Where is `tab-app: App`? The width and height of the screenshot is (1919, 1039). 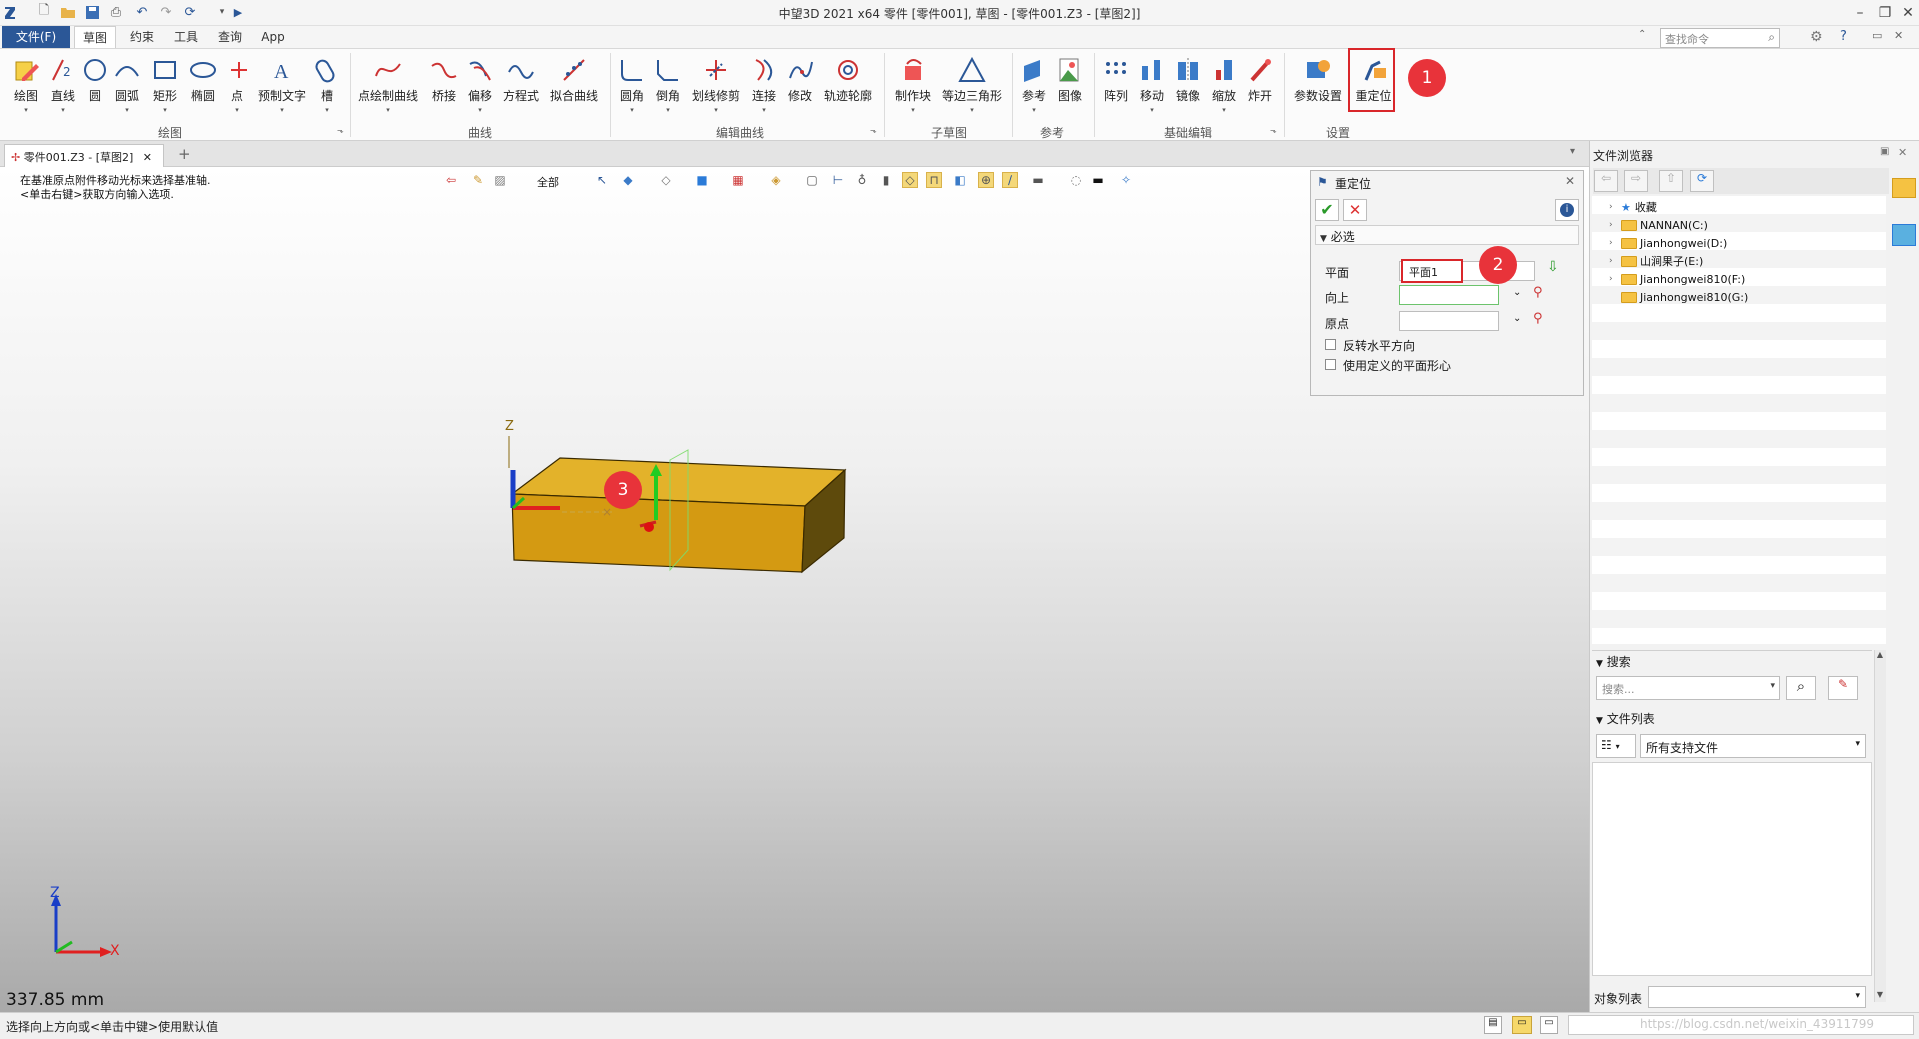 tab-app: App is located at coordinates (273, 37).